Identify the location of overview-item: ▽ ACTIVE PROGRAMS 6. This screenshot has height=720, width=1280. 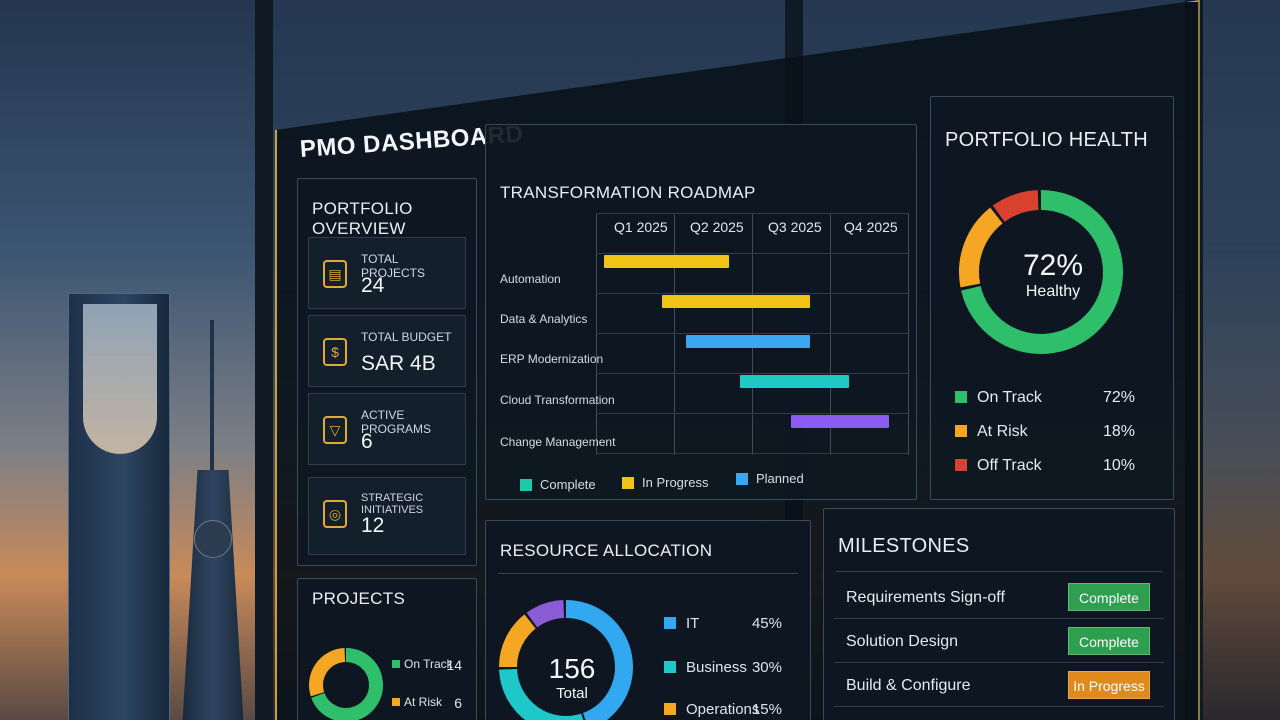
(387, 429).